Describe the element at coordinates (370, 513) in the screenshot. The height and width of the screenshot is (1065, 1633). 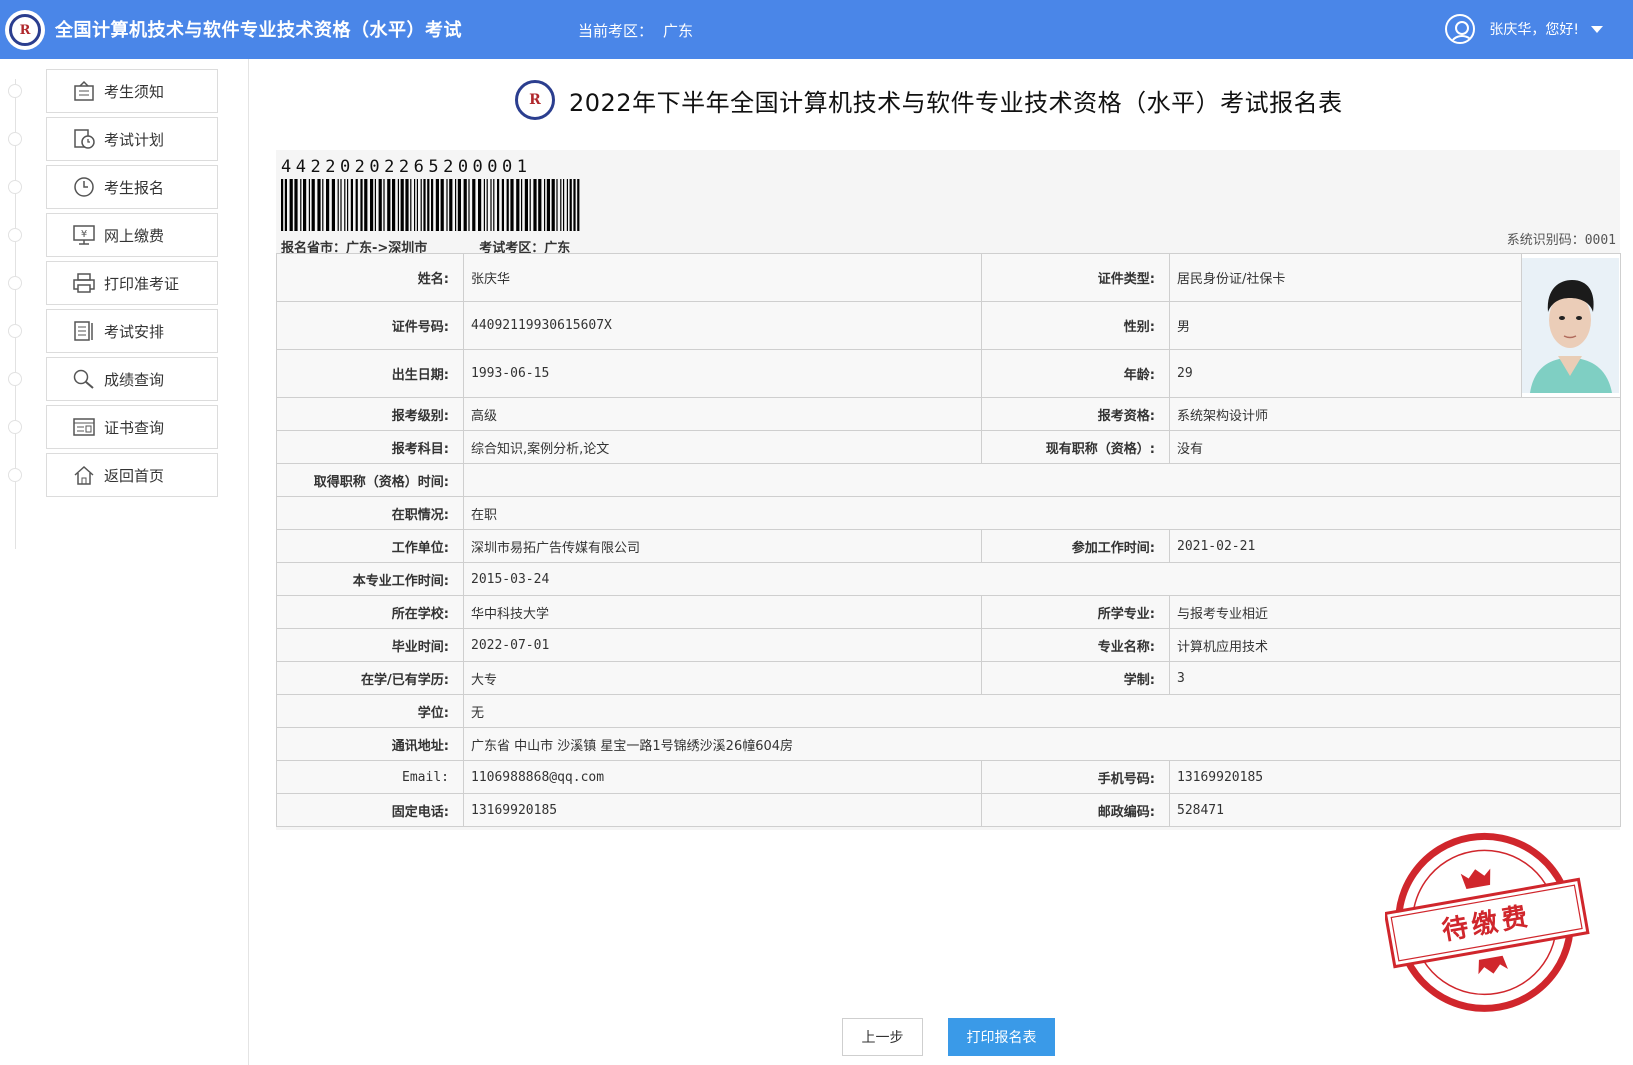
I see `field-label: 在职情况:` at that location.